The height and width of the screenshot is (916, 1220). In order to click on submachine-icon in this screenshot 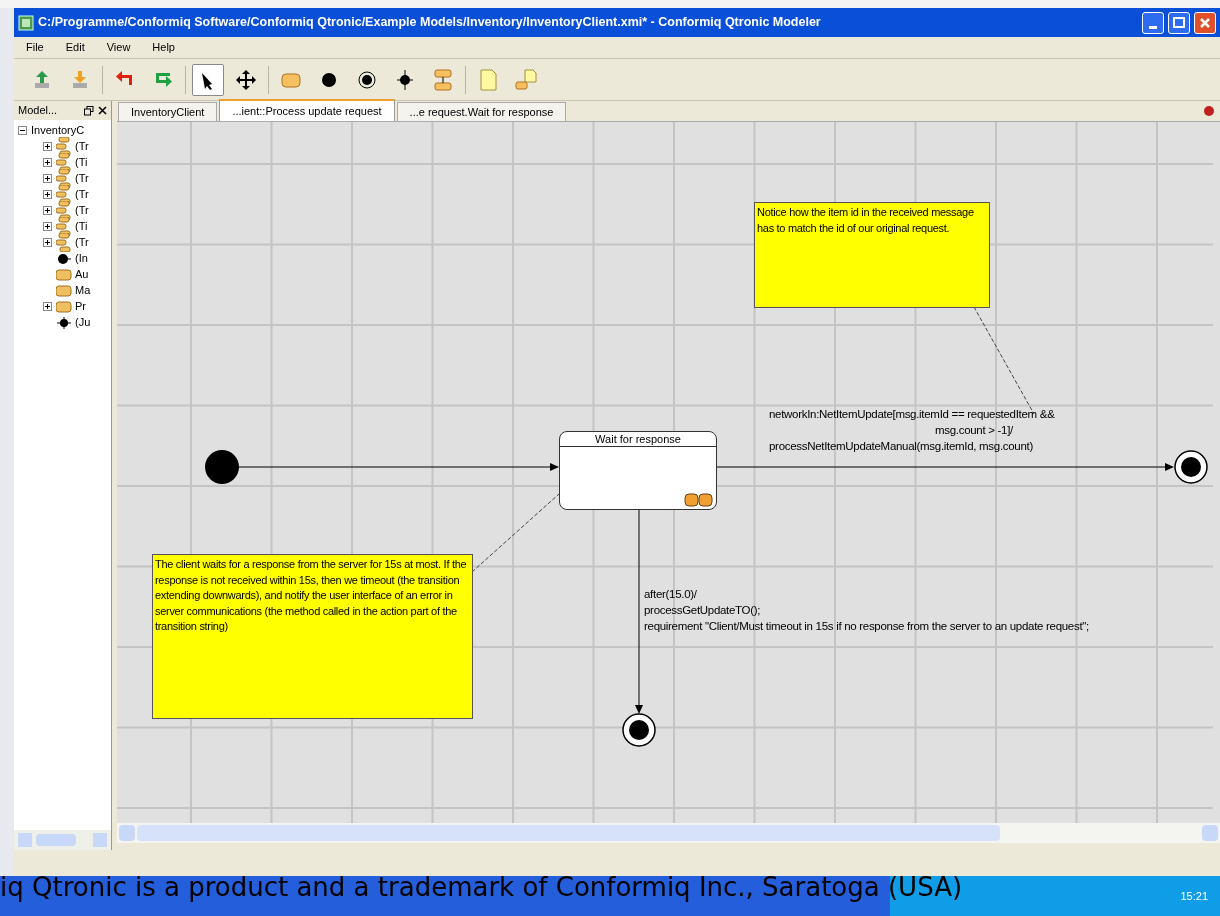, I will do `click(699, 500)`.